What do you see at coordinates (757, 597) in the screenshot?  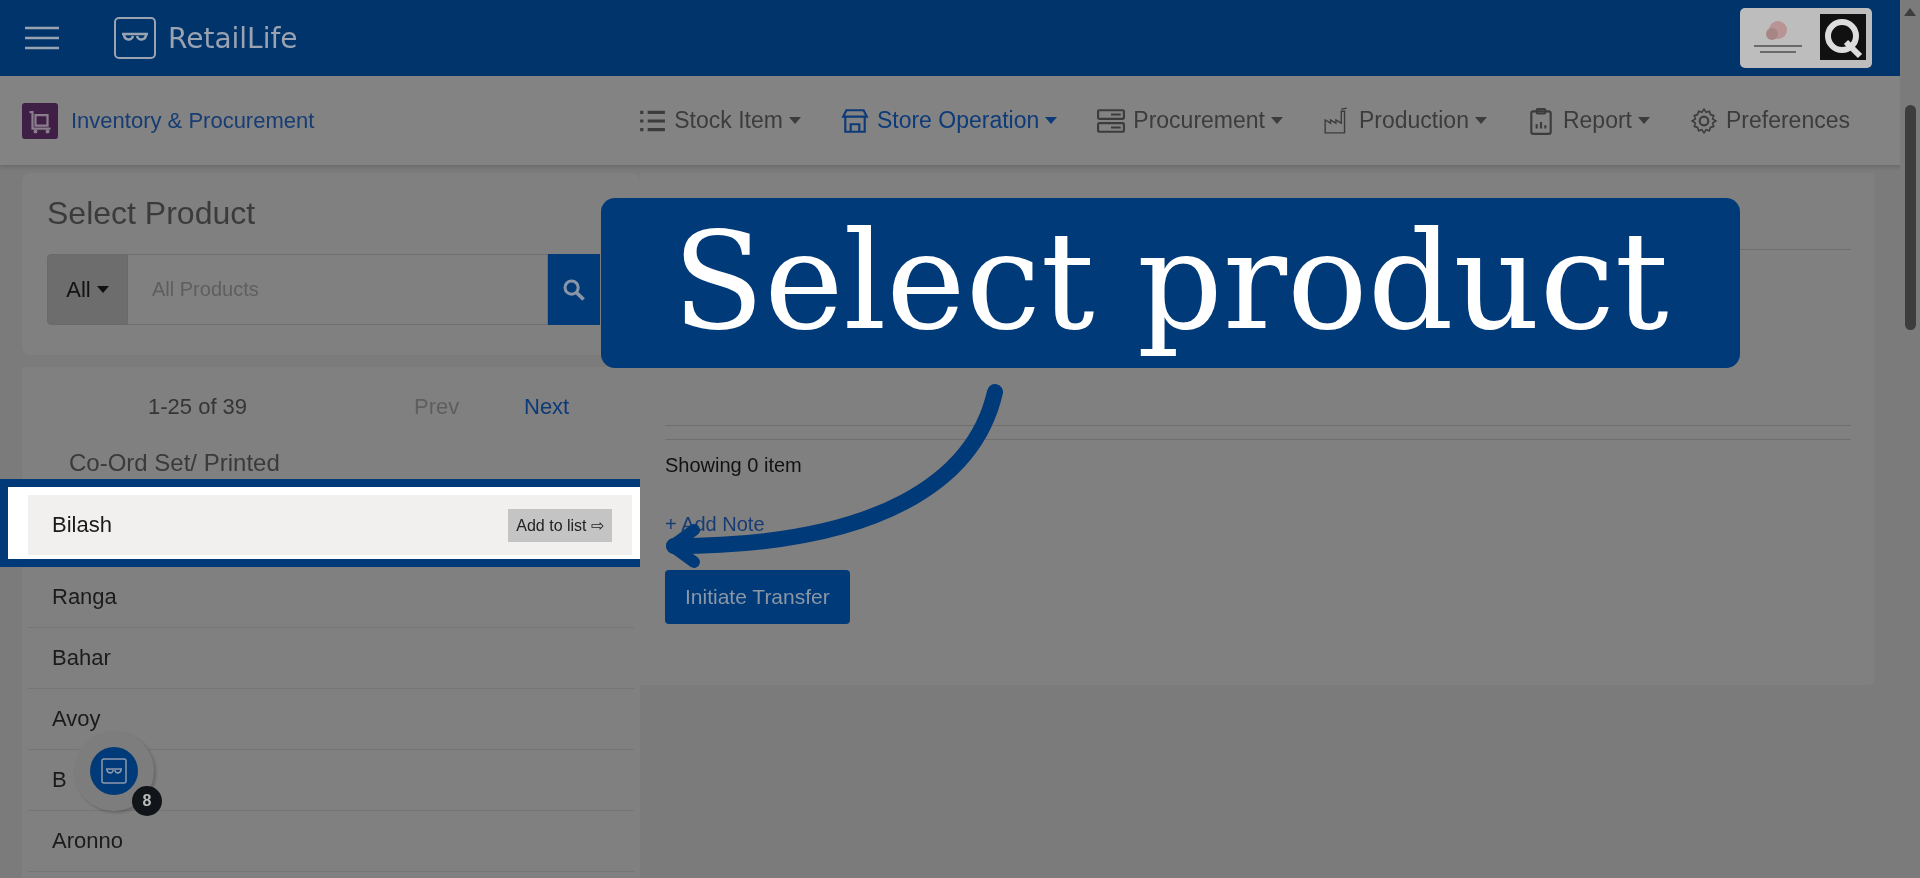 I see `initiate-transfer-button: Initiate Transfer` at bounding box center [757, 597].